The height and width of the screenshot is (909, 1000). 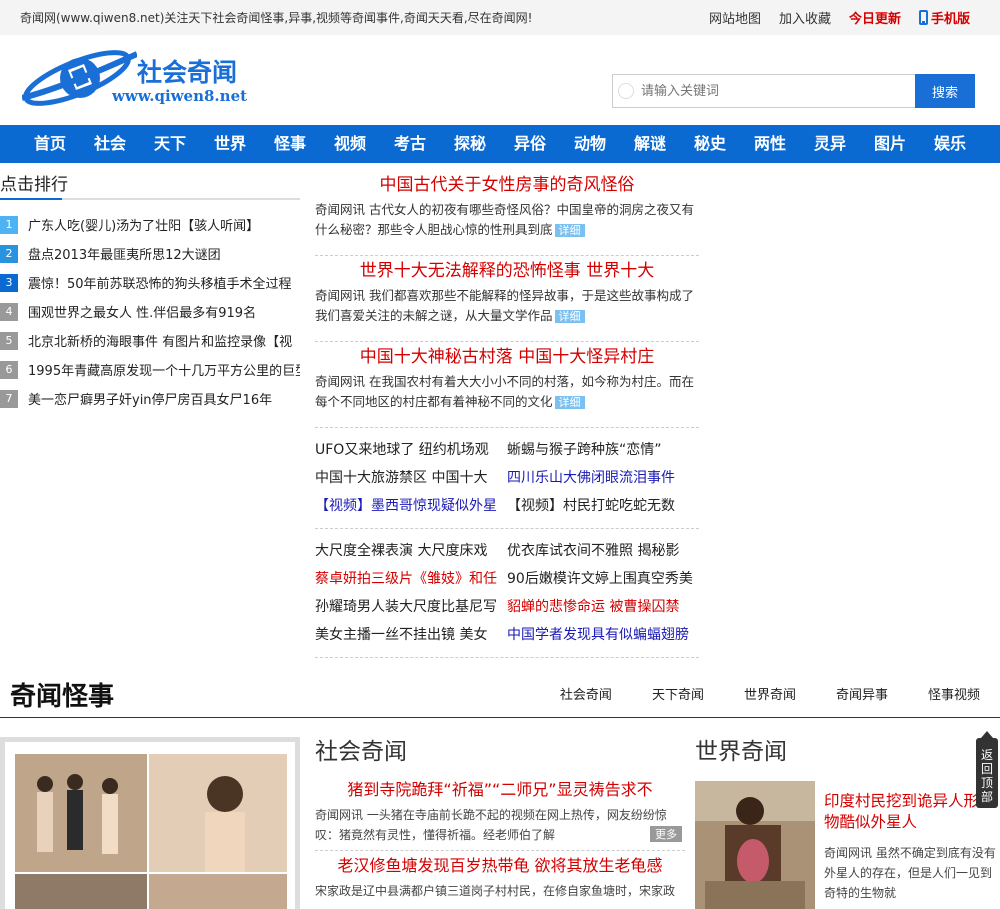 I want to click on section-tab: 世界奇闻, so click(x=770, y=693).